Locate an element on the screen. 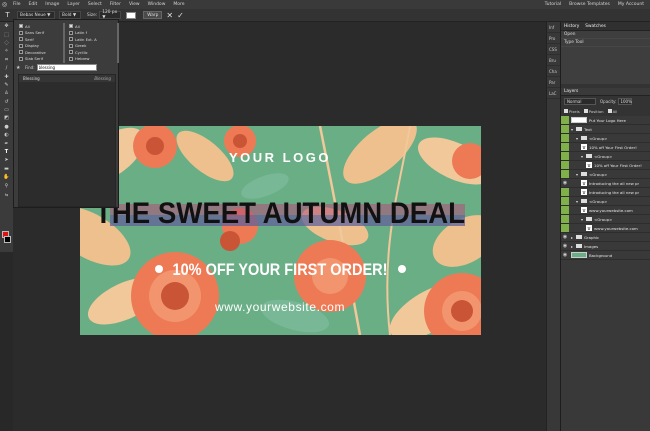 The image size is (650, 431). menu-file: File is located at coordinates (17, 4).